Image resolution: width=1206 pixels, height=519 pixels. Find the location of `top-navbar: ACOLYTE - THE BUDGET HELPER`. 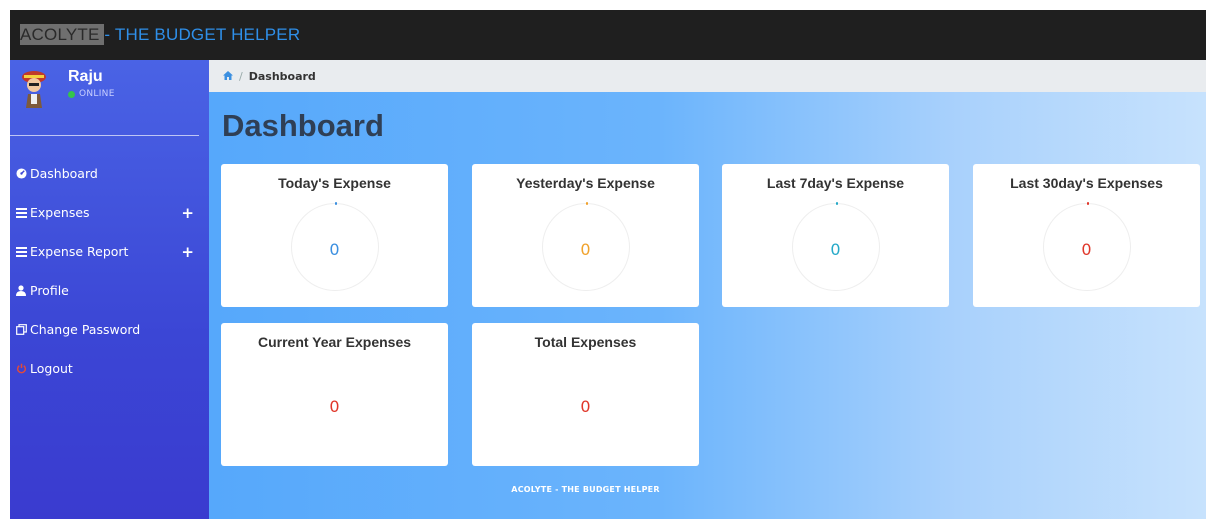

top-navbar: ACOLYTE - THE BUDGET HELPER is located at coordinates (608, 35).